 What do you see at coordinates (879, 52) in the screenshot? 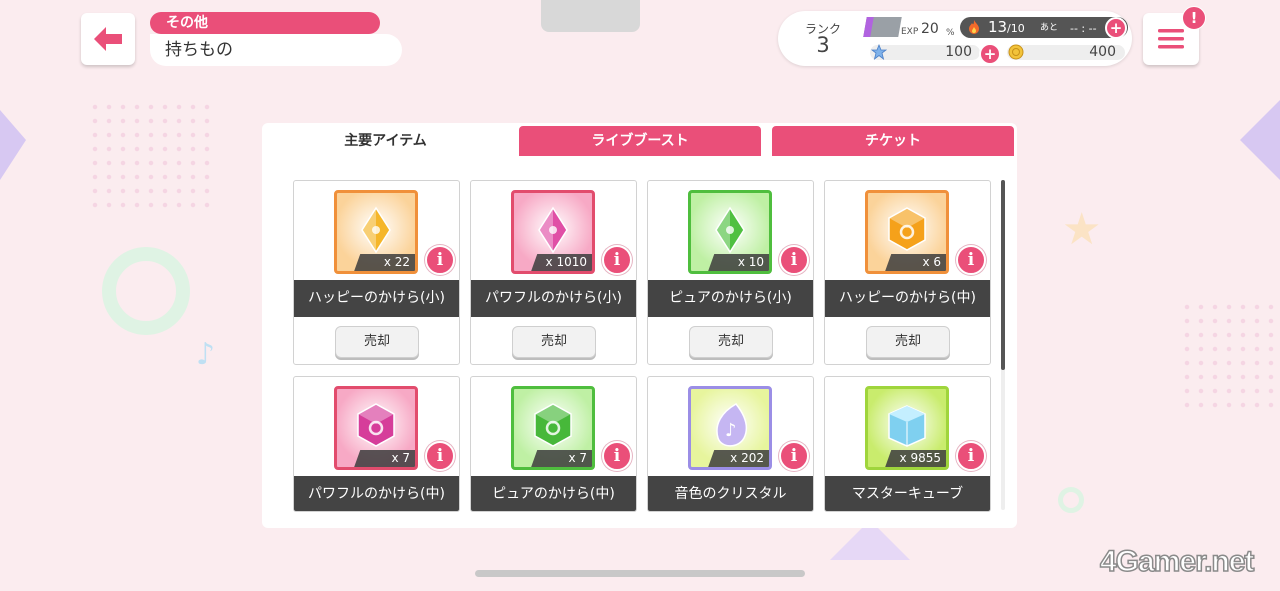
I see `star-gem-icon` at bounding box center [879, 52].